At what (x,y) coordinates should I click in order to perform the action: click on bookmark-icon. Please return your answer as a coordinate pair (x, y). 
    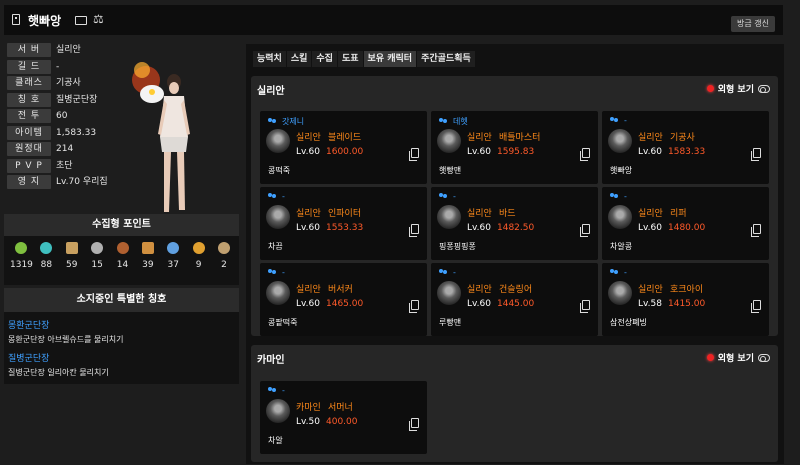
    Looking at the image, I should click on (16, 19).